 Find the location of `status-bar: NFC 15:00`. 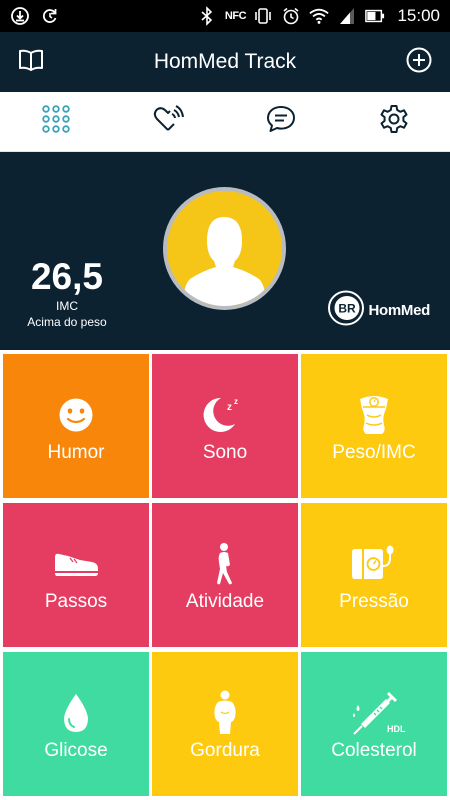

status-bar: NFC 15:00 is located at coordinates (225, 16).